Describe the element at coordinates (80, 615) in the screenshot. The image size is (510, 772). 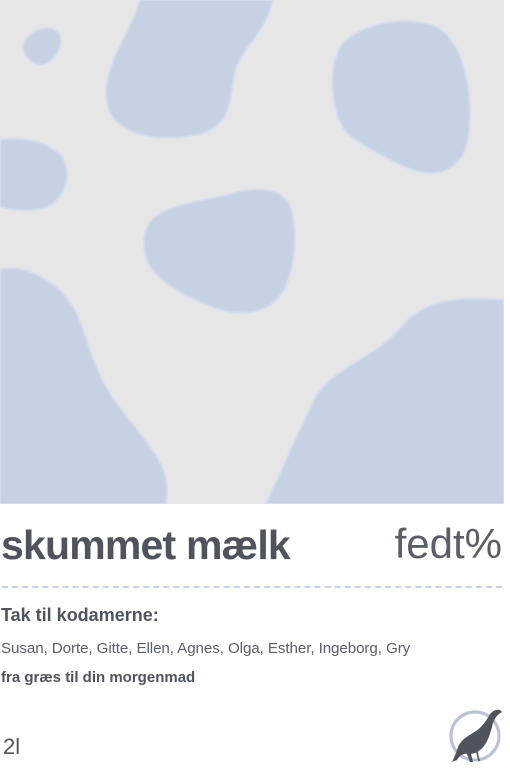
I see `thanks-heading: Tak til kodamerne:` at that location.